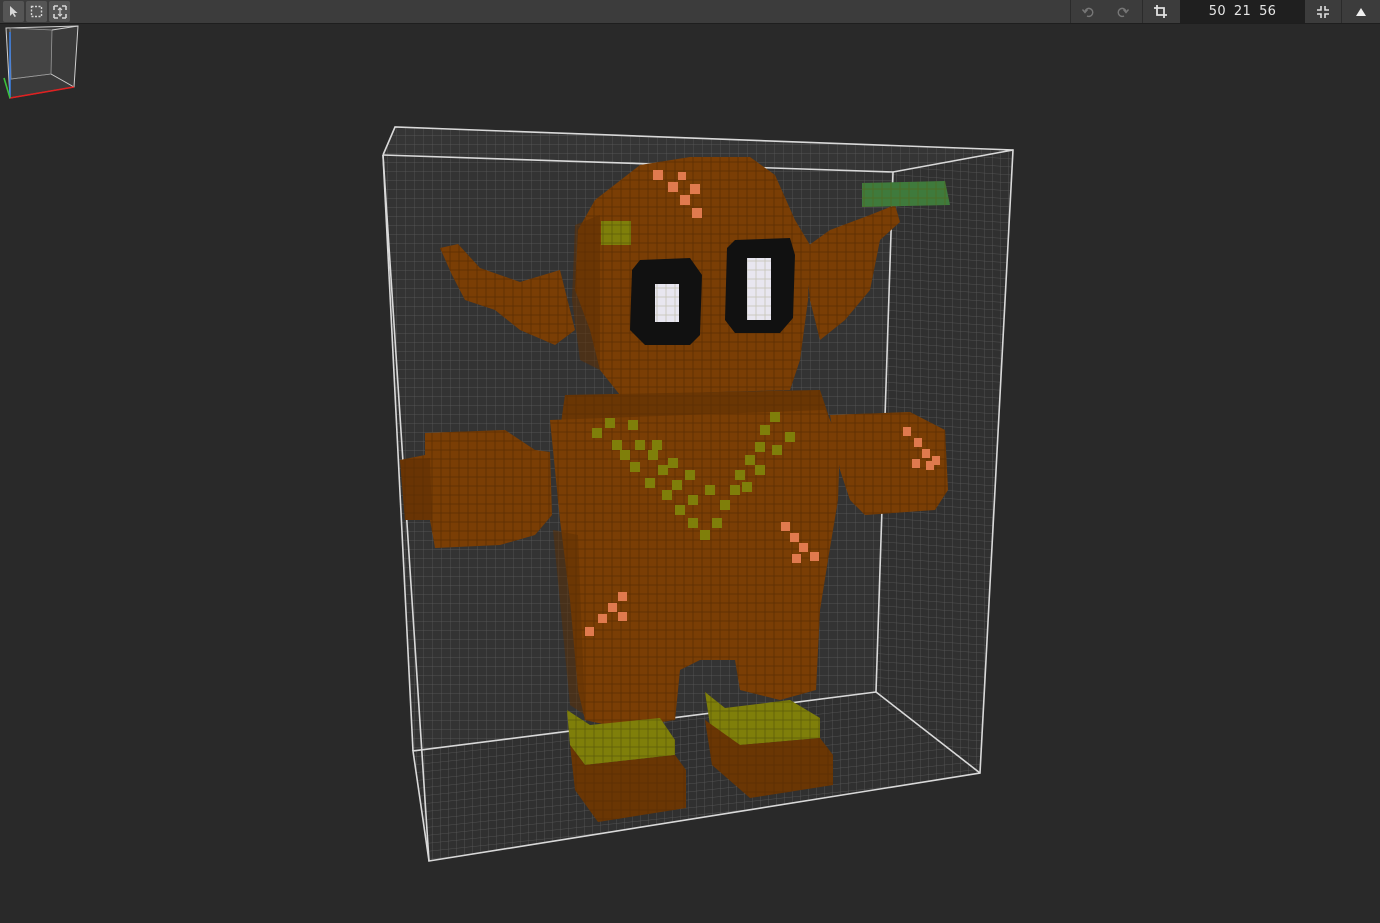  I want to click on redo-button, so click(1122, 11).